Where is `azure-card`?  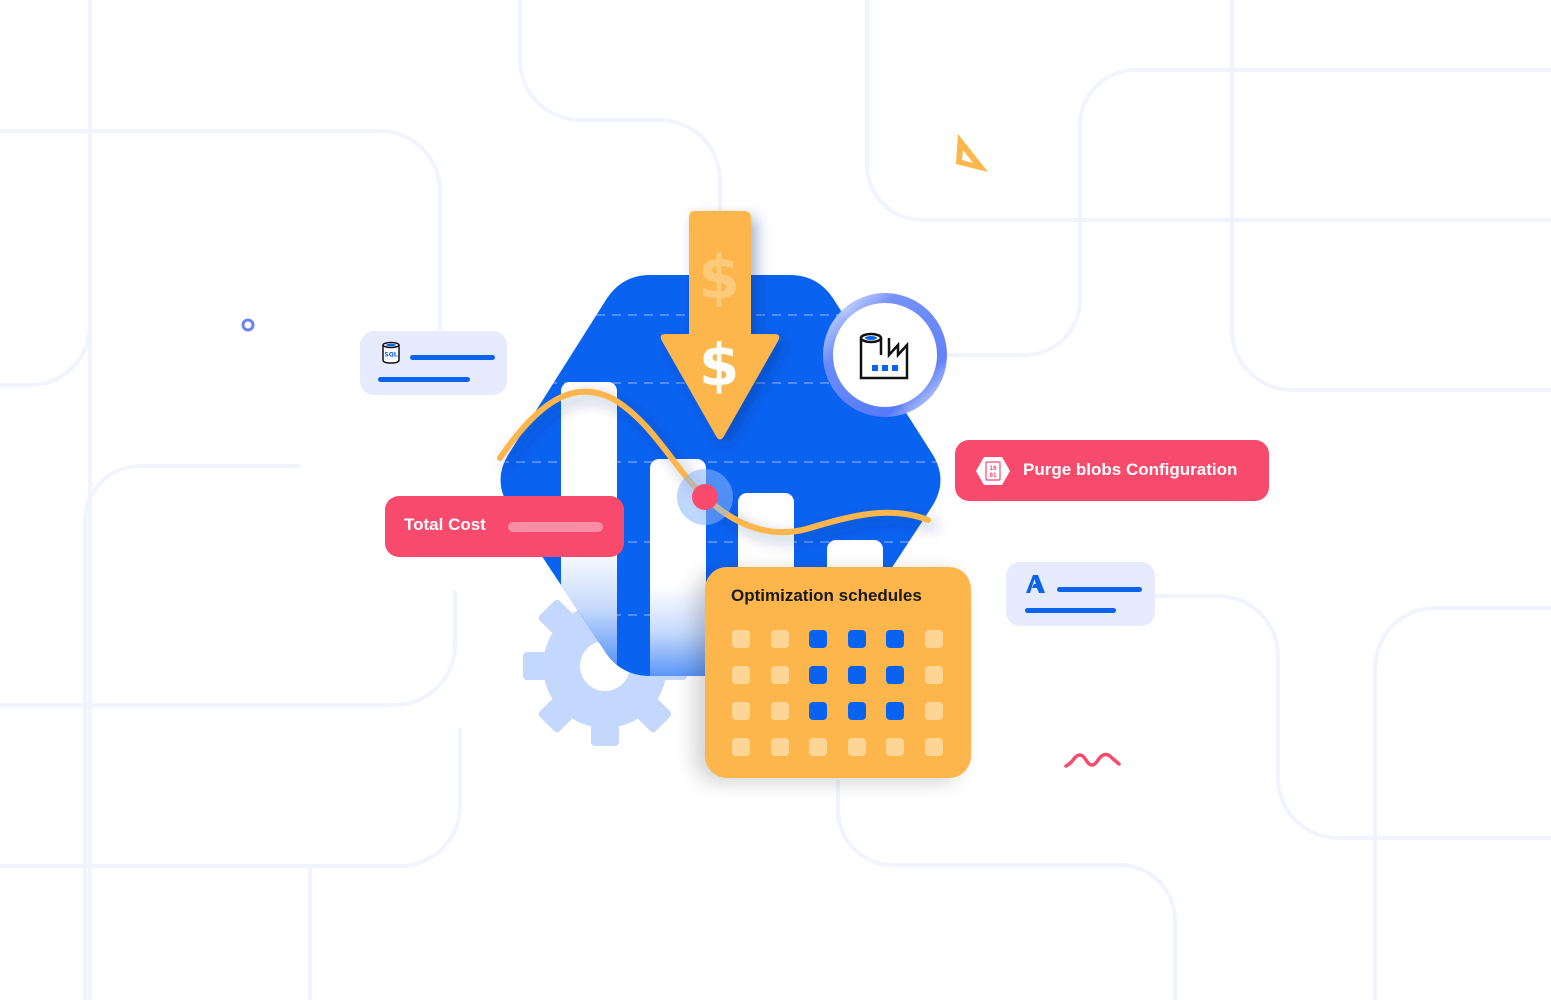
azure-card is located at coordinates (1080, 594).